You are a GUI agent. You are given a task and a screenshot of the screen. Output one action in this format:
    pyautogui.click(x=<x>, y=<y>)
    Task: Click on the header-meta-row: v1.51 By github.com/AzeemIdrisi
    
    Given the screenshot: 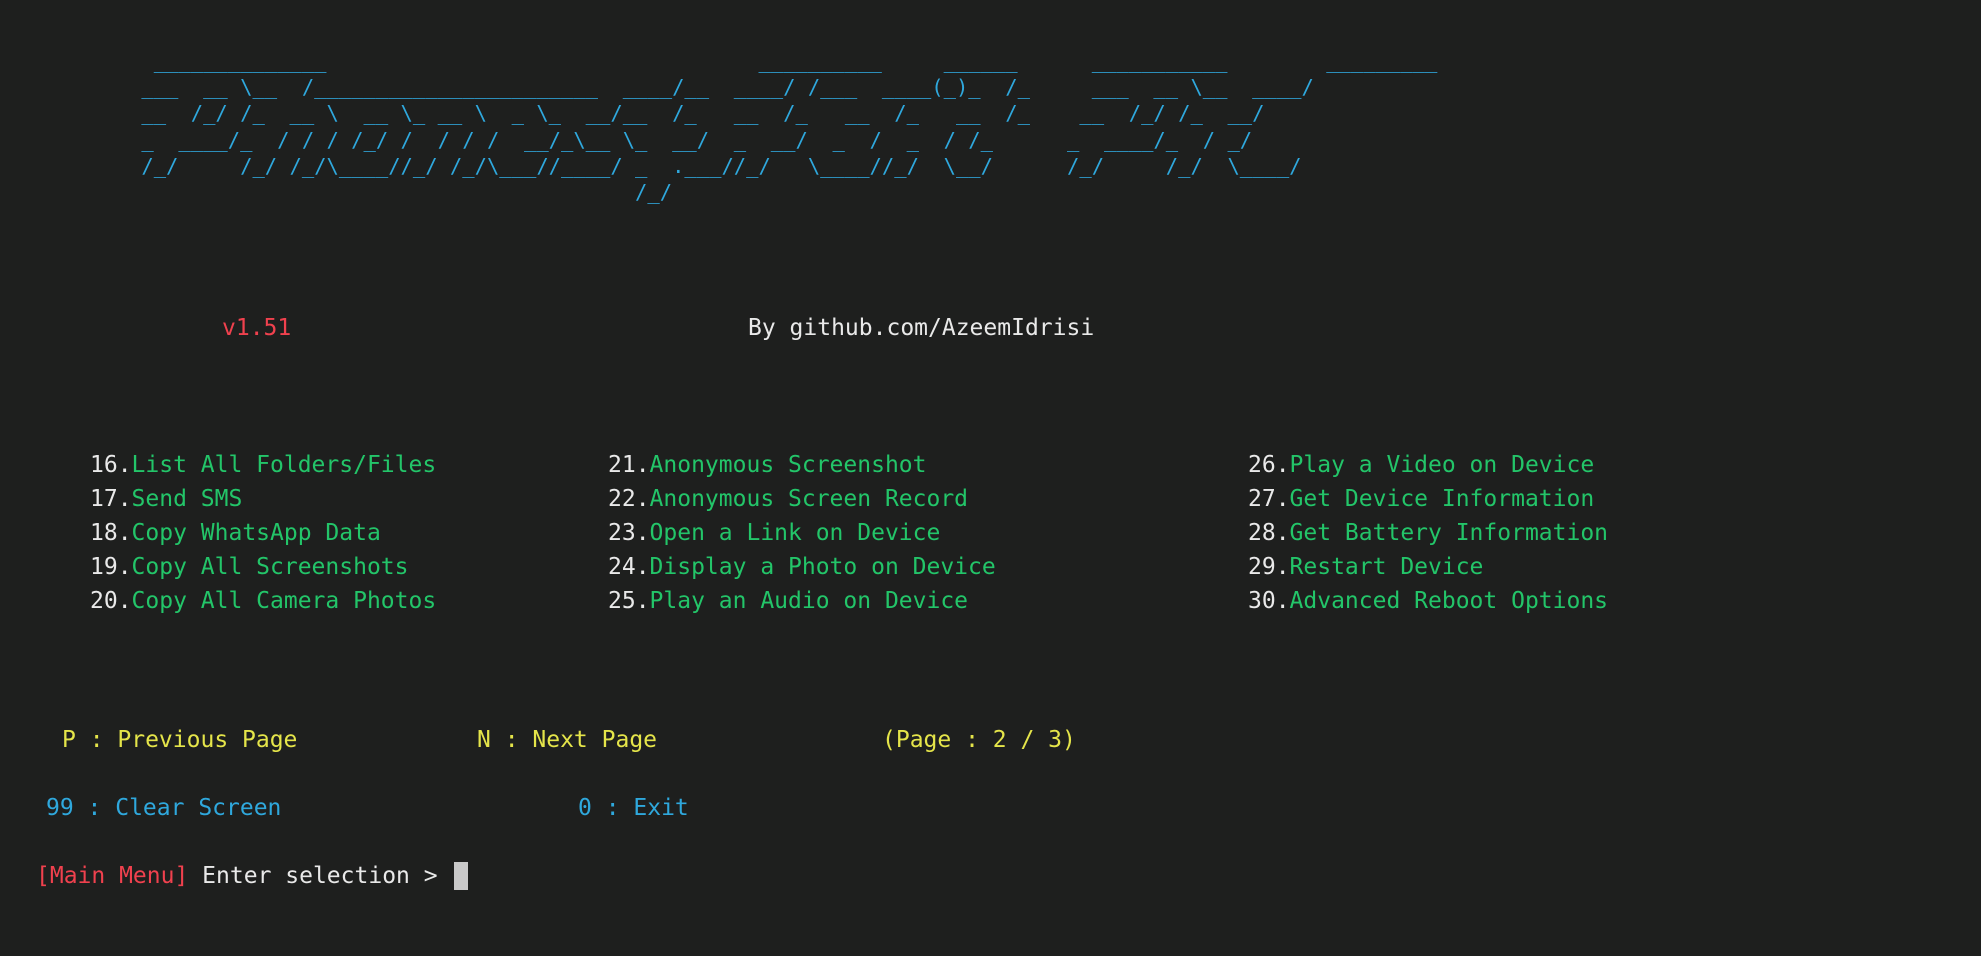 What is the action you would take?
    pyautogui.click(x=990, y=328)
    